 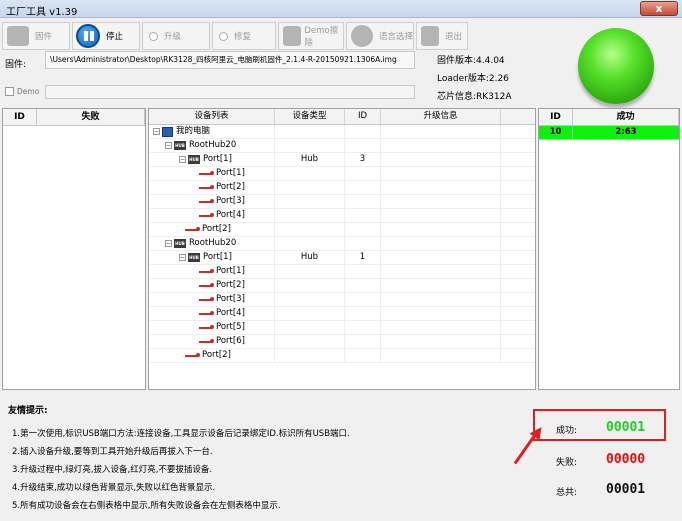 I want to click on repair-radio: 修复, so click(x=244, y=36).